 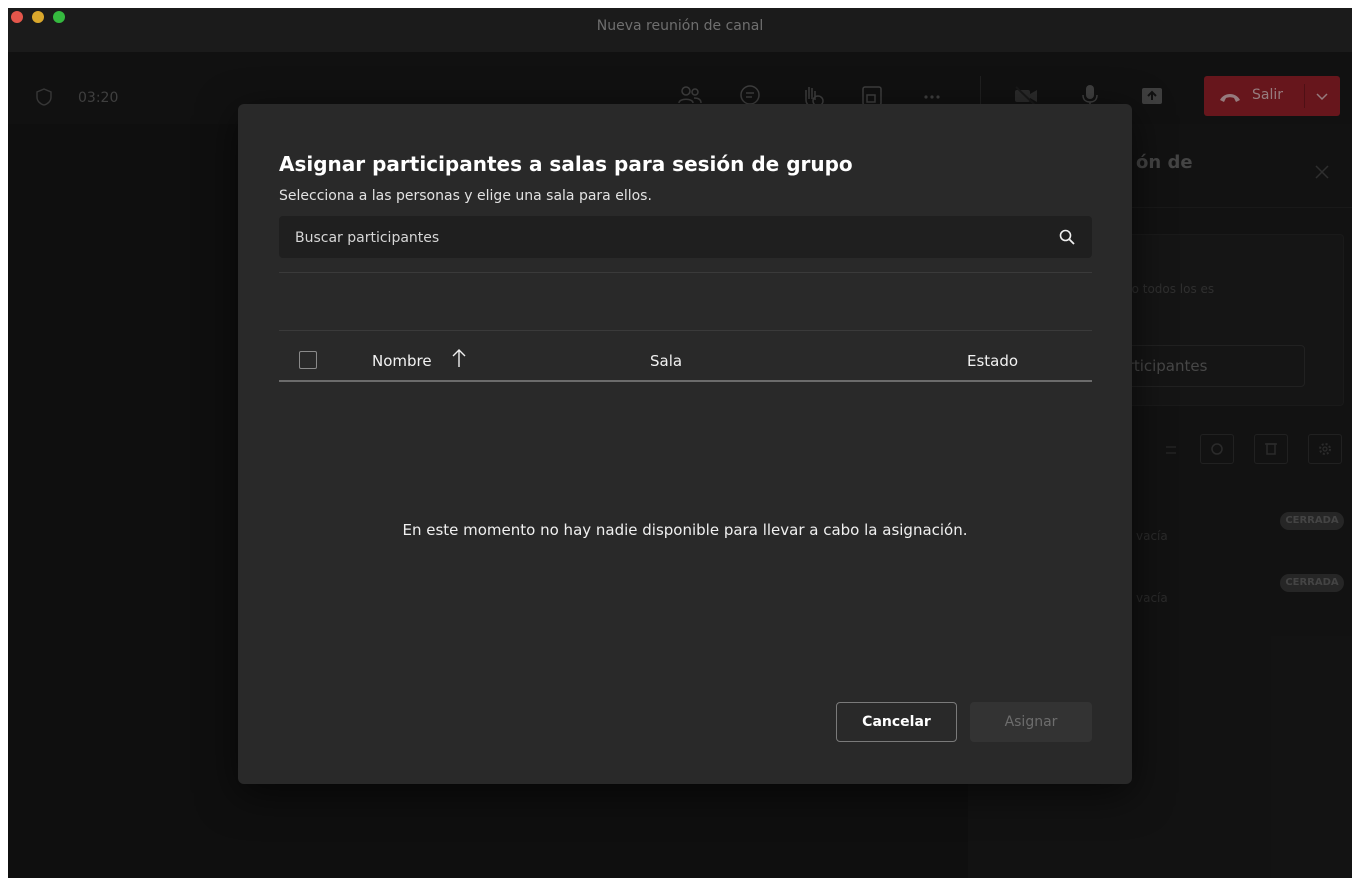 What do you see at coordinates (1067, 239) in the screenshot?
I see `search-icon` at bounding box center [1067, 239].